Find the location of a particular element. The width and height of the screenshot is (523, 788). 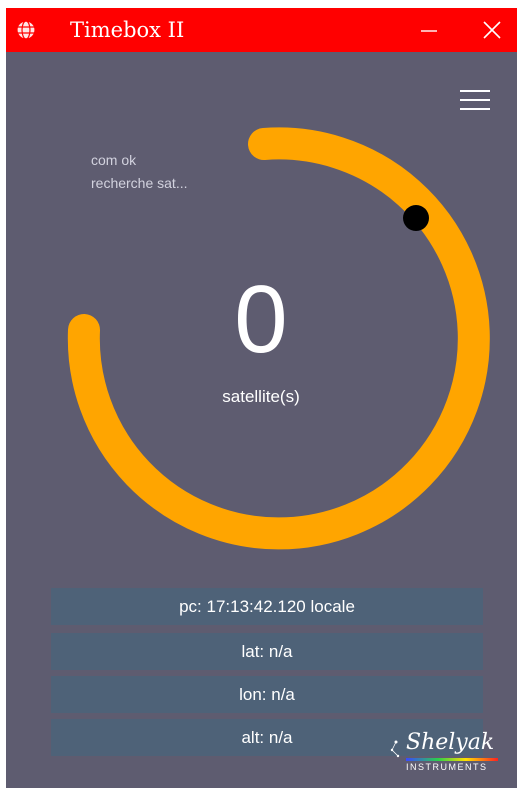

minimize-icon is located at coordinates (429, 31).